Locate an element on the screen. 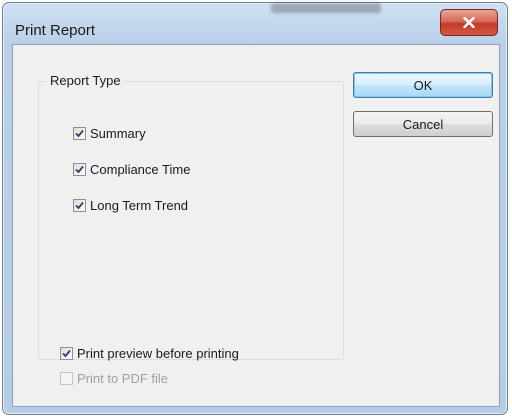  report-type-label: Report Type is located at coordinates (85, 80).